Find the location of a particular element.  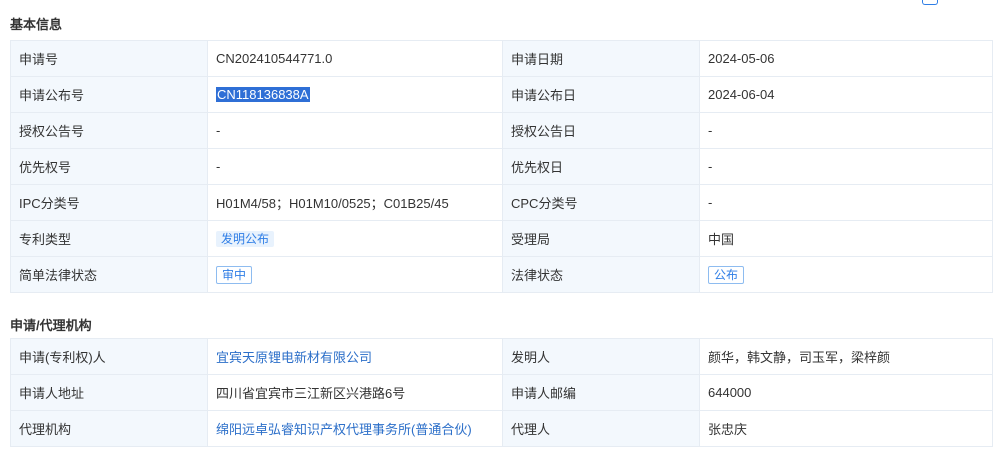

value-patent-type-cell: 发明公布 is located at coordinates (355, 238).